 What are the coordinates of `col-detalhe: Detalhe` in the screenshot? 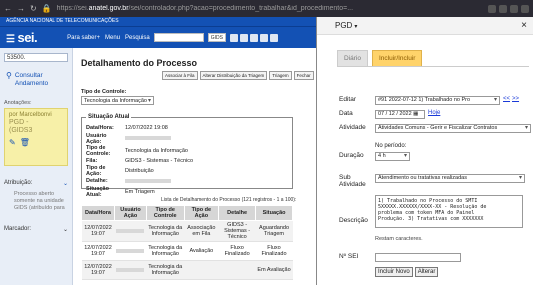 It's located at (237, 213).